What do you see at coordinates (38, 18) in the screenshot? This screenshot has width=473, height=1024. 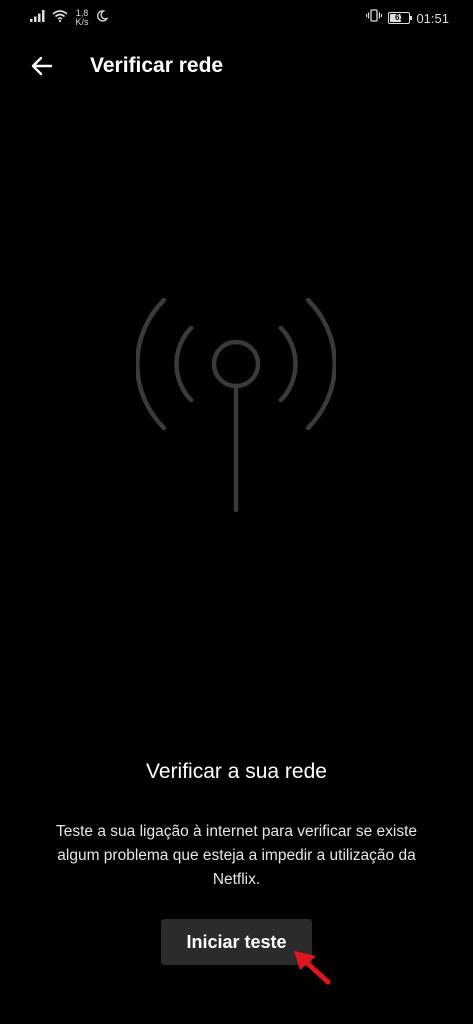 I see `signal-icon` at bounding box center [38, 18].